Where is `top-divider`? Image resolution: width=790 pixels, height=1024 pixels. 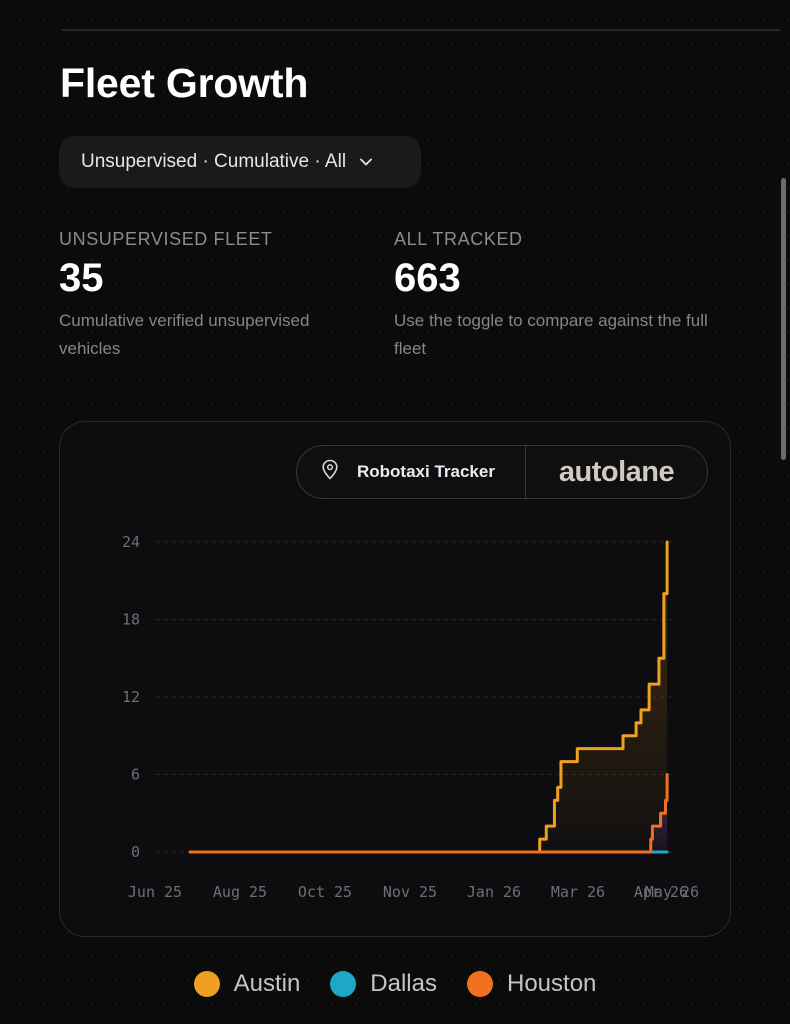 top-divider is located at coordinates (421, 30).